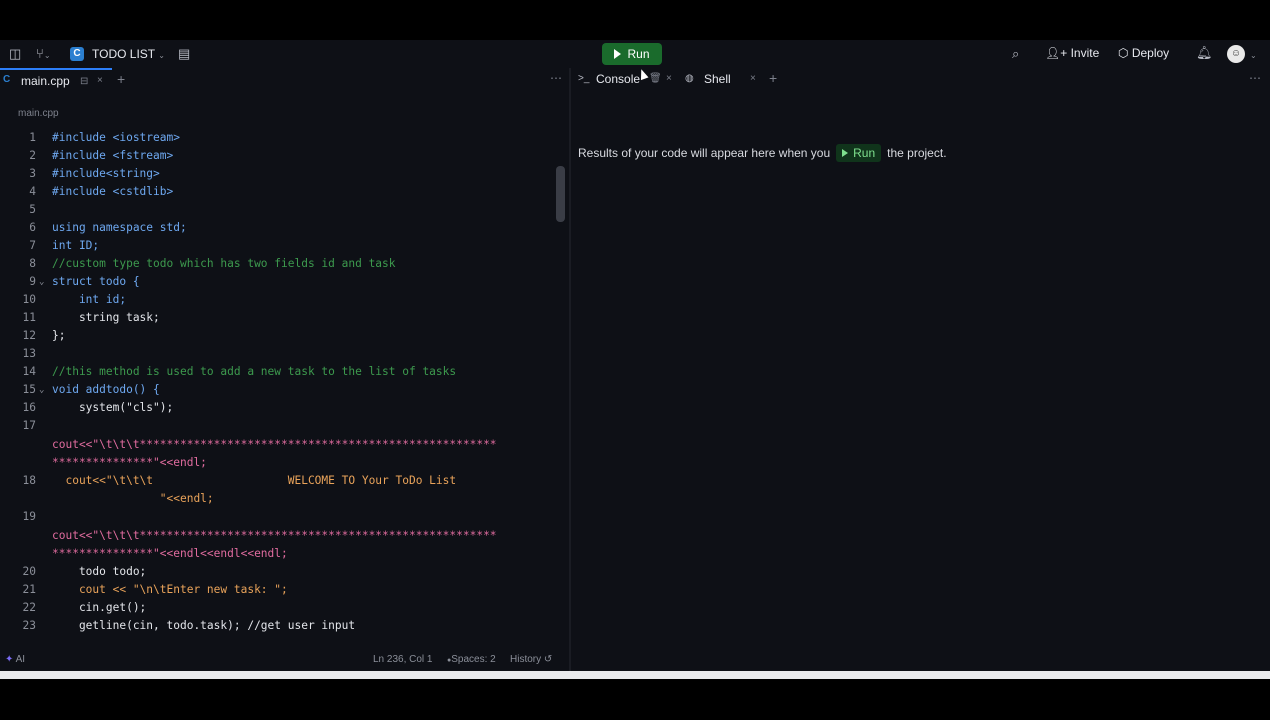  I want to click on code-line: 22 cin.get();, so click(84, 607).